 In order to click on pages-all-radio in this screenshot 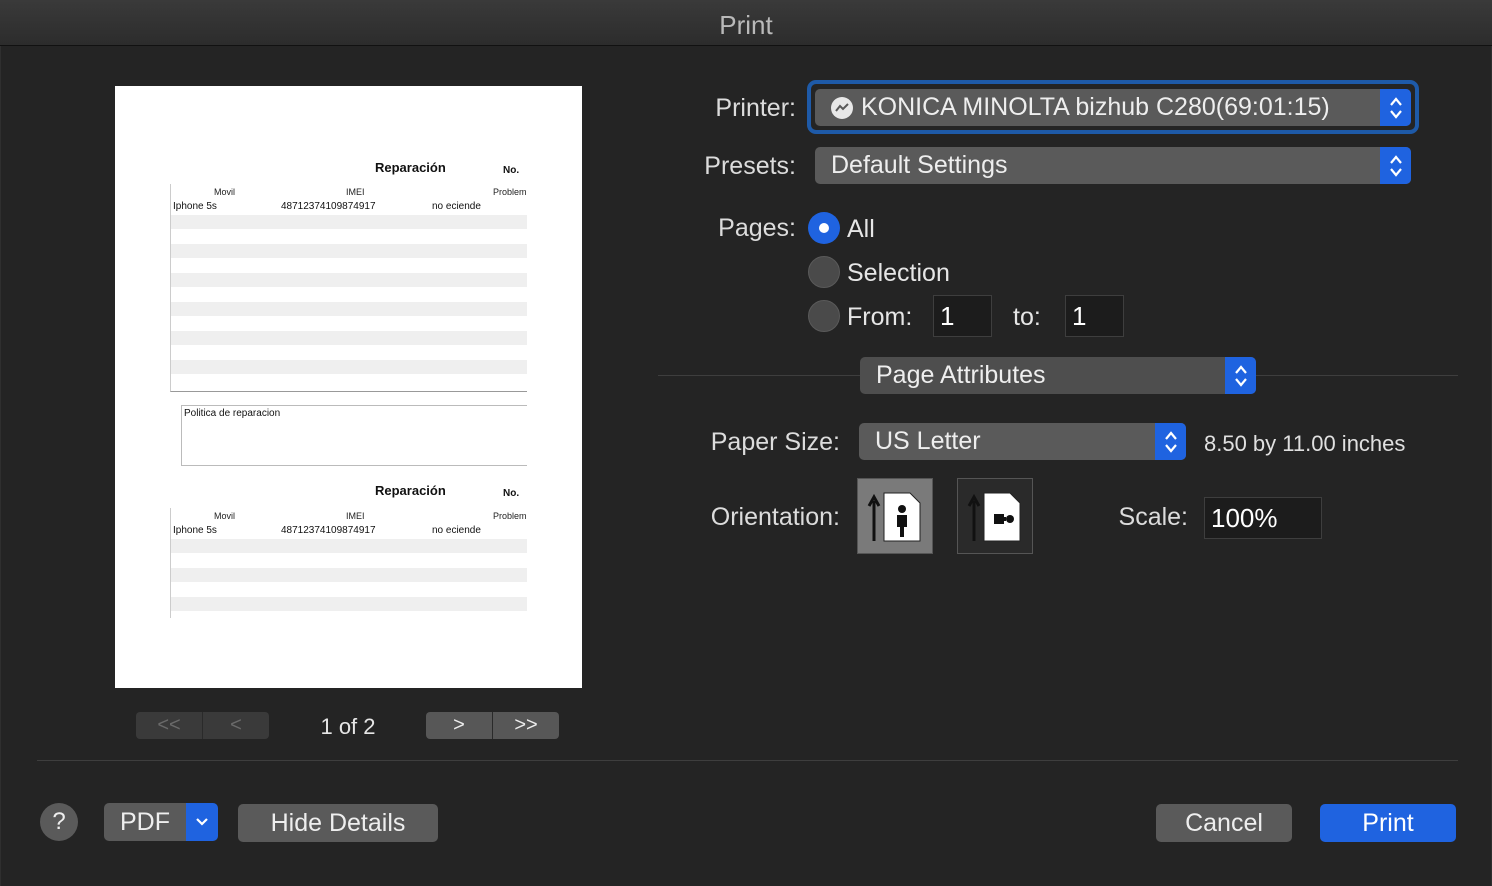, I will do `click(824, 228)`.